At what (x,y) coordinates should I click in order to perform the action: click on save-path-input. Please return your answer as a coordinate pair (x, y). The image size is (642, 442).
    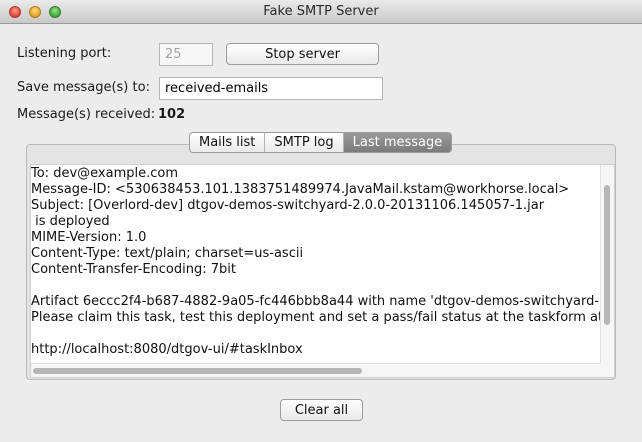
    Looking at the image, I should click on (271, 88).